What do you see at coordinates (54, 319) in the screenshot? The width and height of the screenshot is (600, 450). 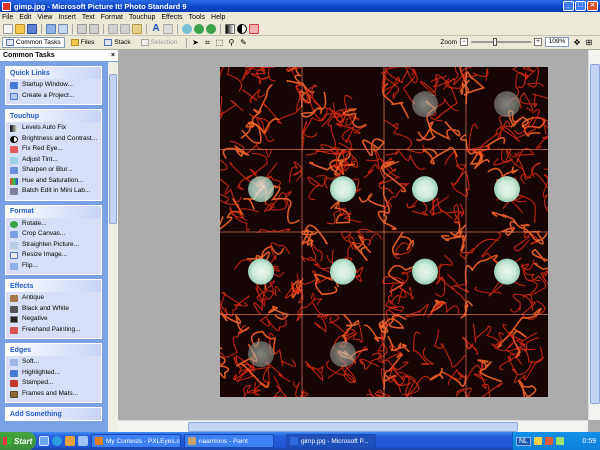 I see `task-link: Negative` at bounding box center [54, 319].